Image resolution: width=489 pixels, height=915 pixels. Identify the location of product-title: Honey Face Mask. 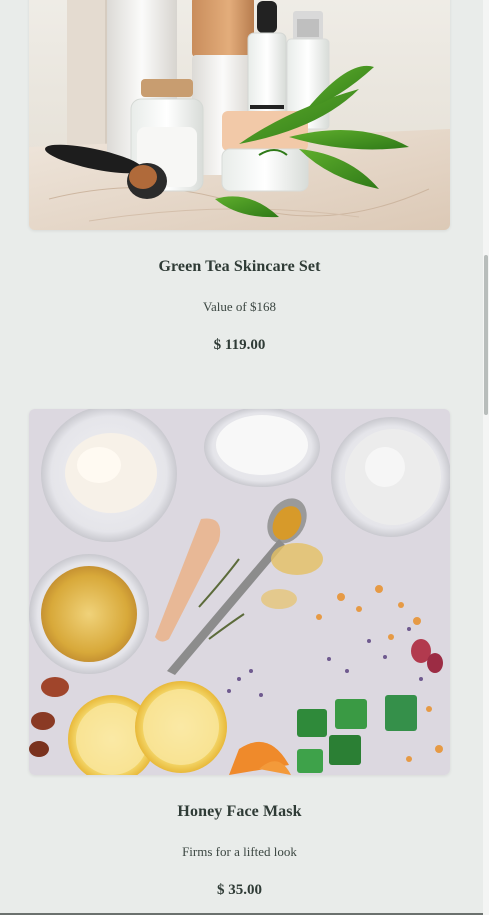
(239, 812).